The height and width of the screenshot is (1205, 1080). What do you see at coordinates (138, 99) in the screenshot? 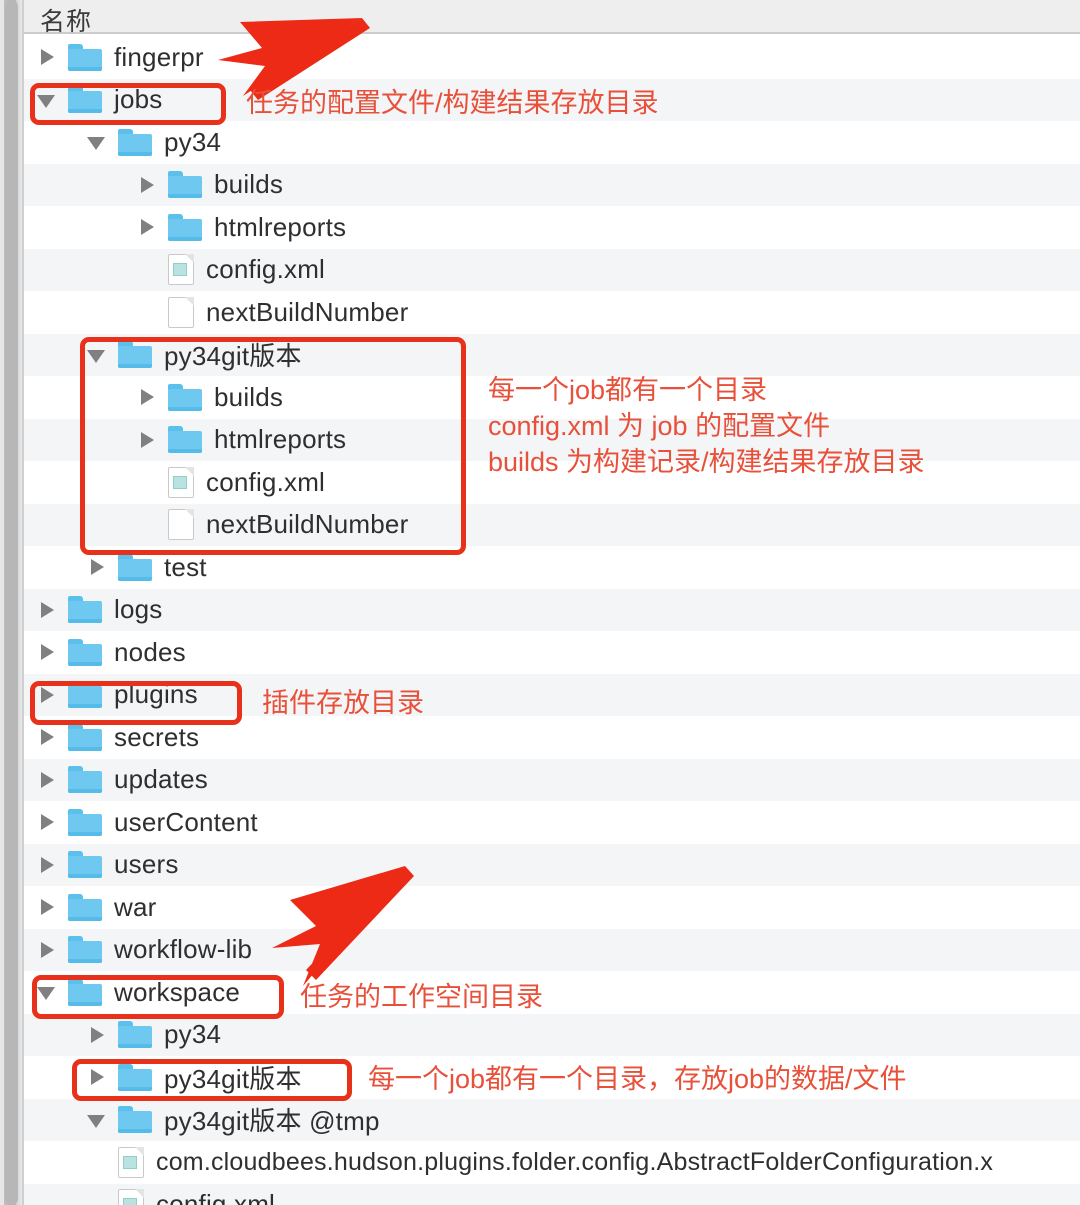
I see `tree-row-label: jobs` at bounding box center [138, 99].